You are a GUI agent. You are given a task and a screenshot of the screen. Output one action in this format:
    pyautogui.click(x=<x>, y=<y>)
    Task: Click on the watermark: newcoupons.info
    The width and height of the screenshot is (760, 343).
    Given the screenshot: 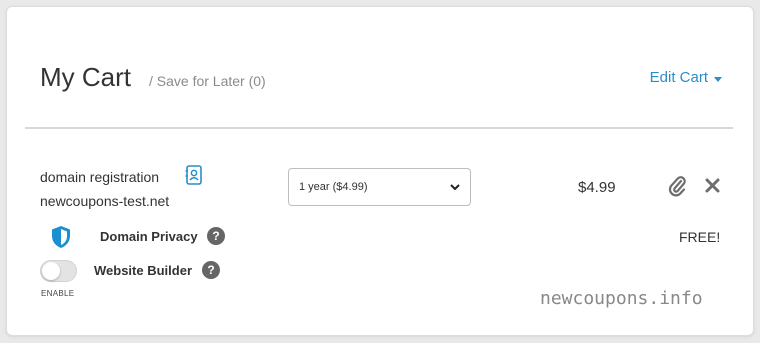 What is the action you would take?
    pyautogui.click(x=621, y=298)
    